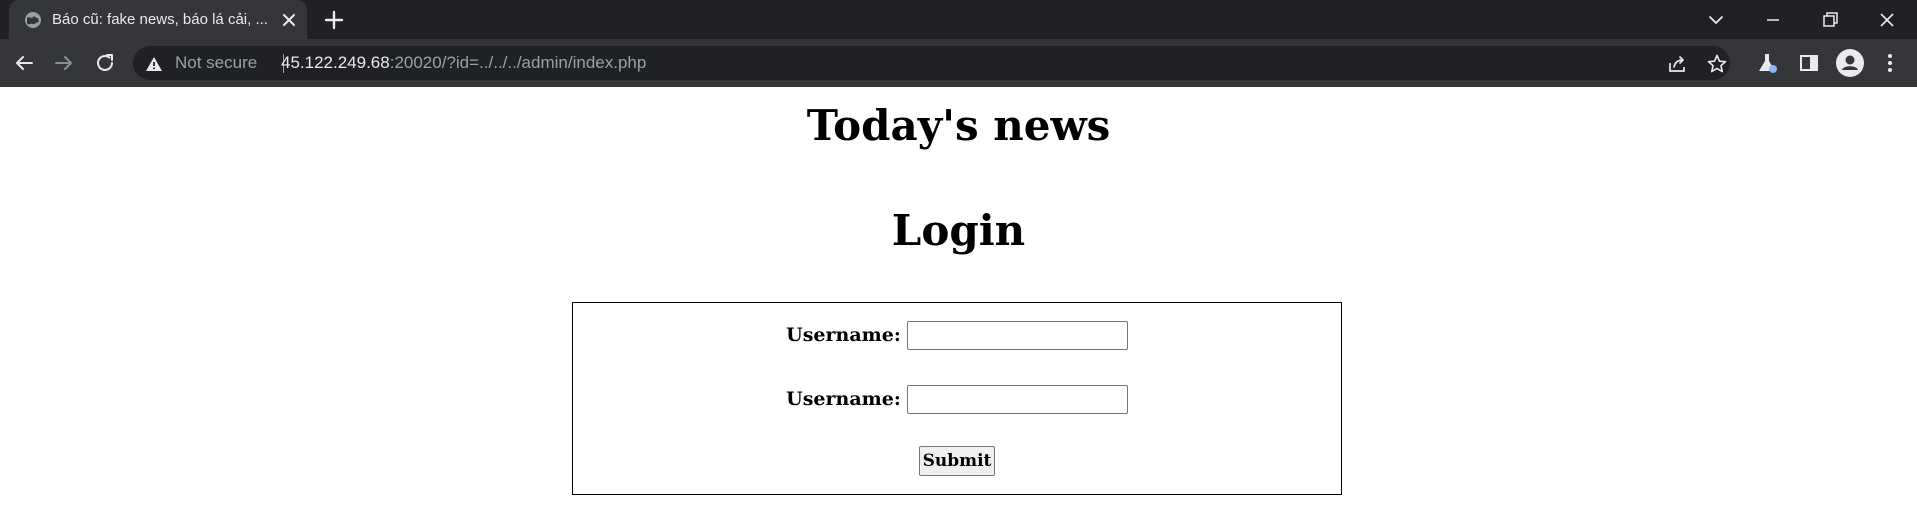 This screenshot has width=1917, height=515. I want to click on more-menu-icon, so click(1890, 63).